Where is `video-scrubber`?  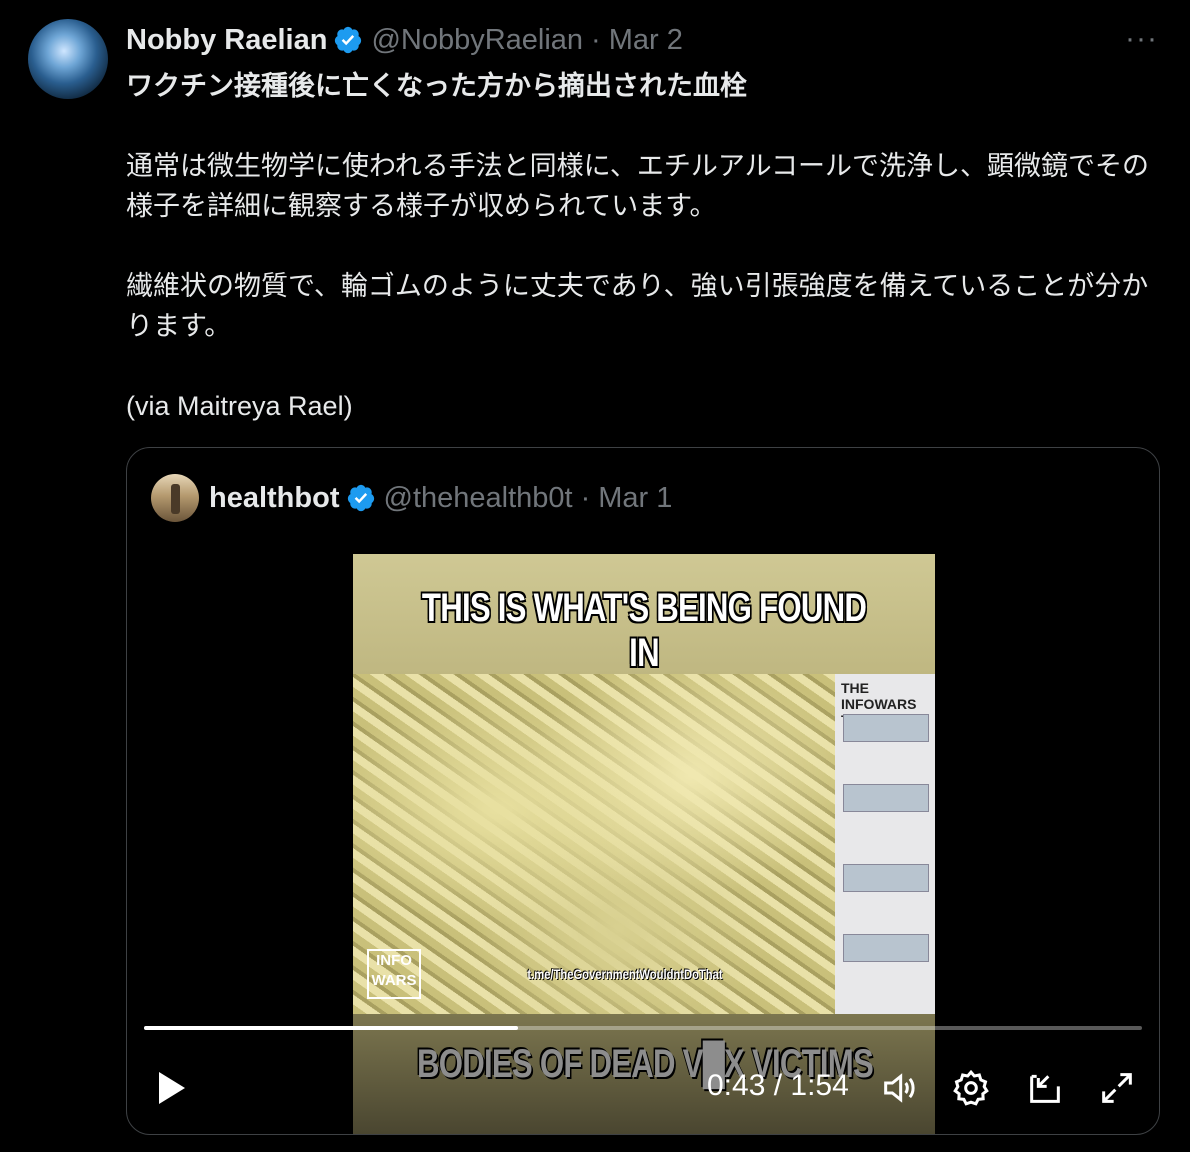 video-scrubber is located at coordinates (643, 1028).